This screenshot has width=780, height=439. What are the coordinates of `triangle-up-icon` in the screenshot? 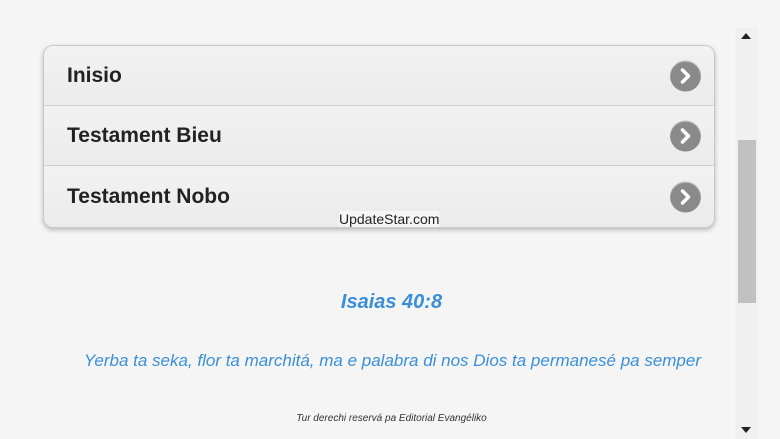 It's located at (746, 36).